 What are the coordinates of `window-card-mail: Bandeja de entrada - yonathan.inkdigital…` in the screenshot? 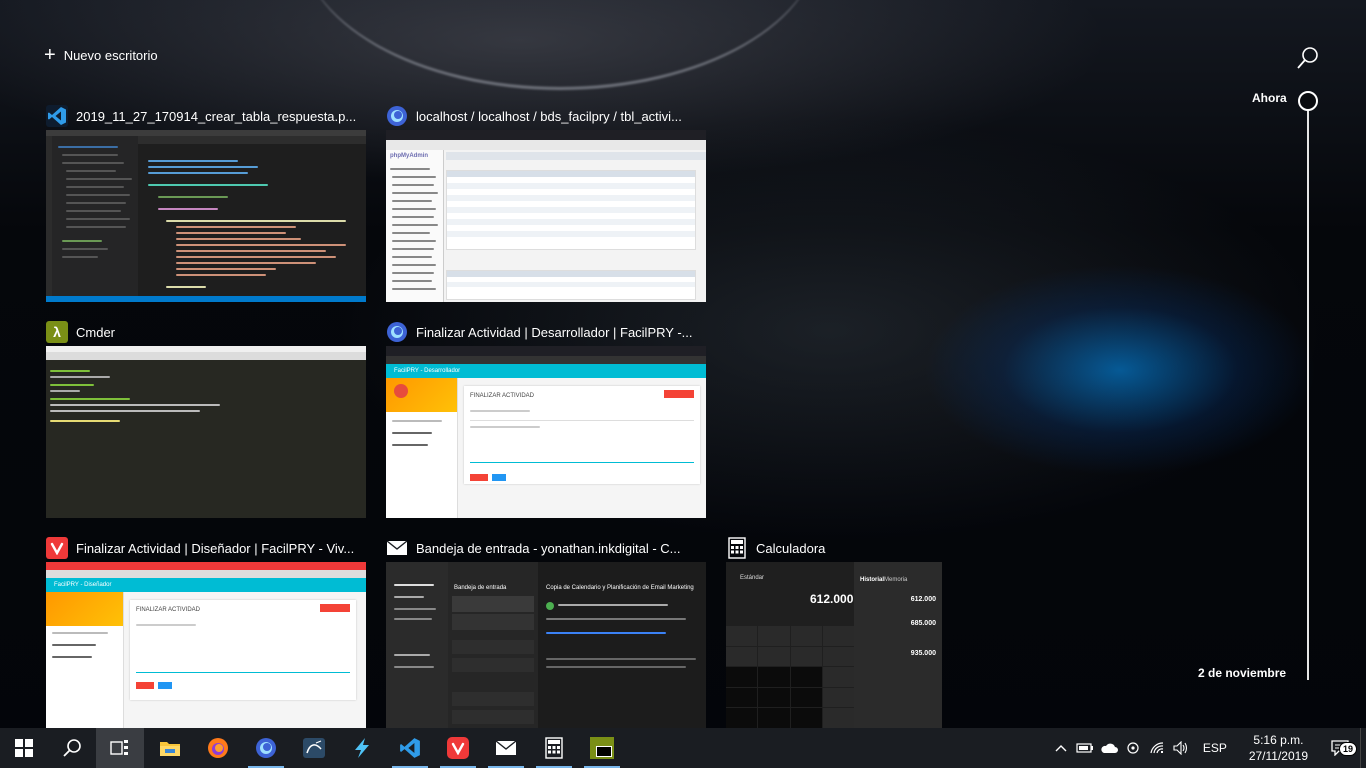 It's located at (546, 631).